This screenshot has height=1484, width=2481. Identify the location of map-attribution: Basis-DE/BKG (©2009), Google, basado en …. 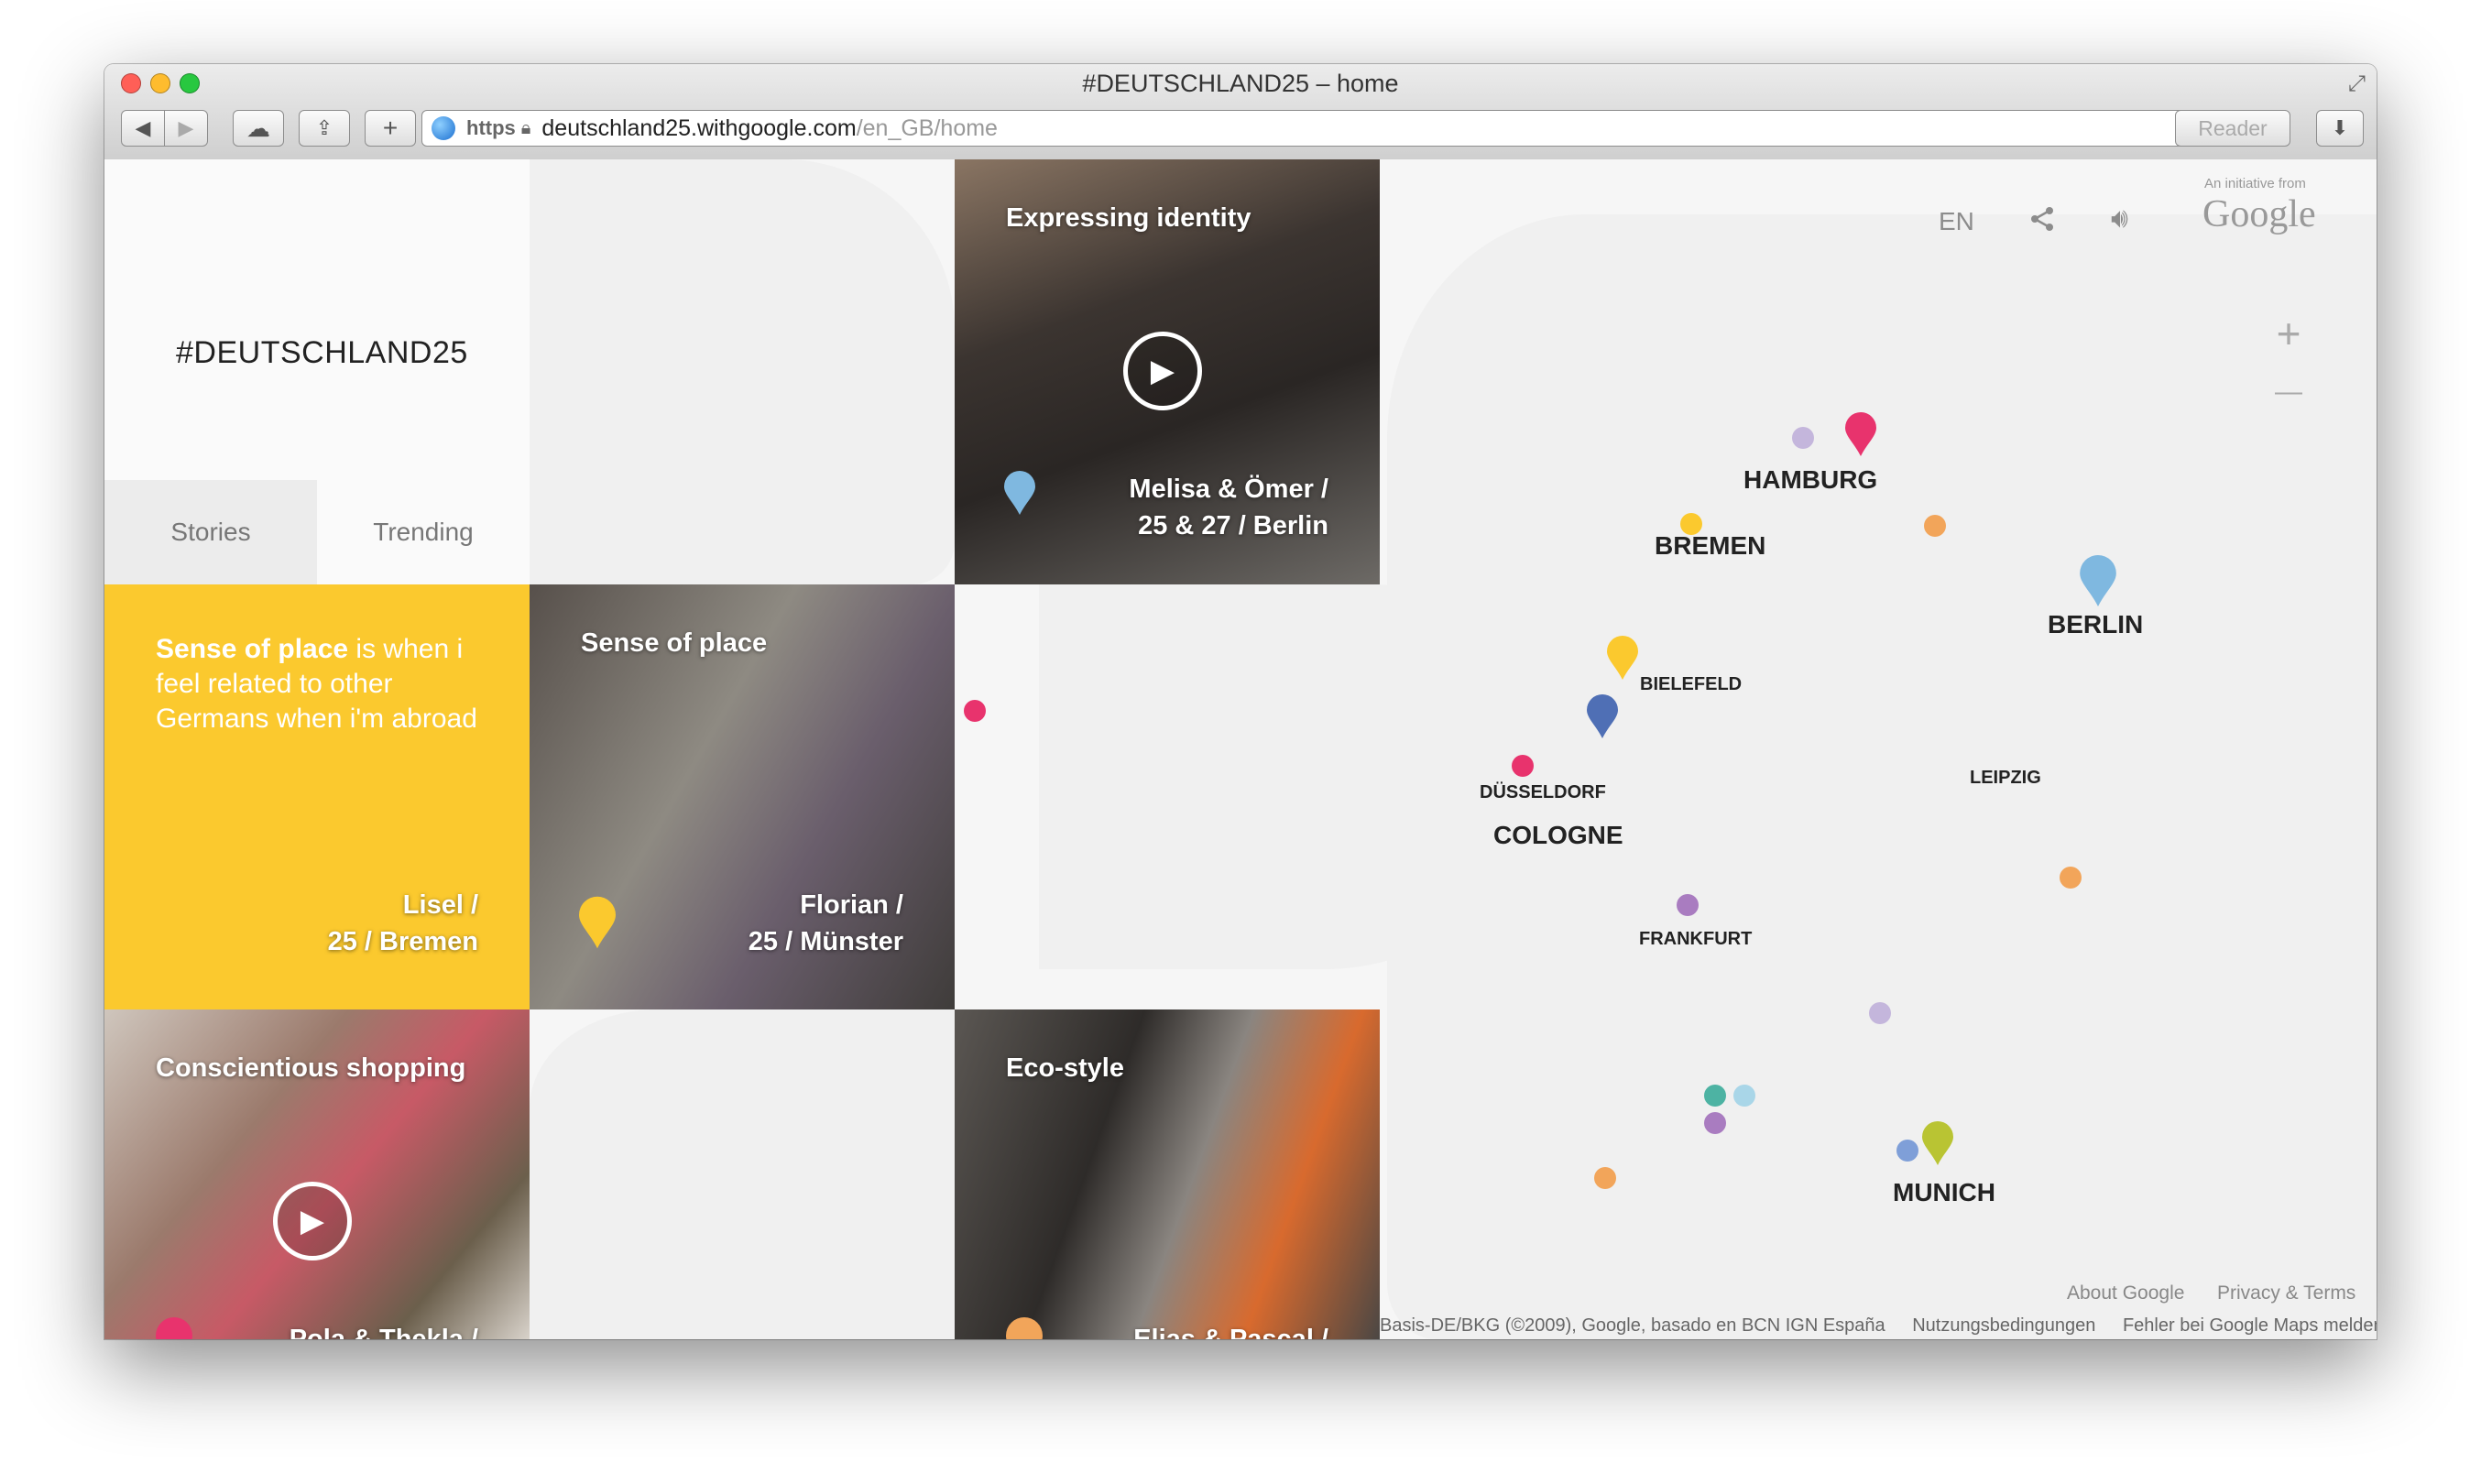
(1878, 1326).